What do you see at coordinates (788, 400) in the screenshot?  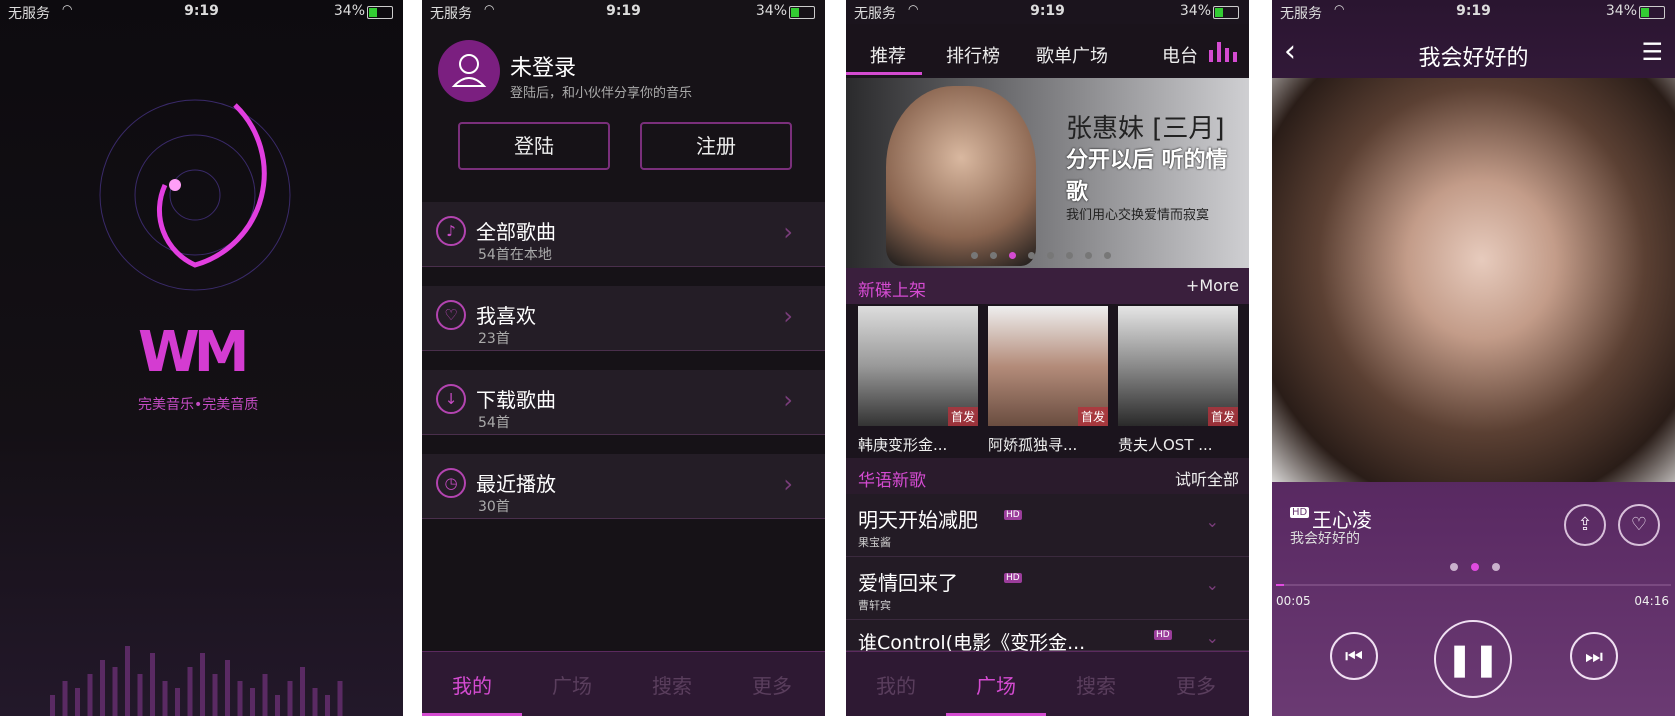 I see `chevron-right-icon: ›` at bounding box center [788, 400].